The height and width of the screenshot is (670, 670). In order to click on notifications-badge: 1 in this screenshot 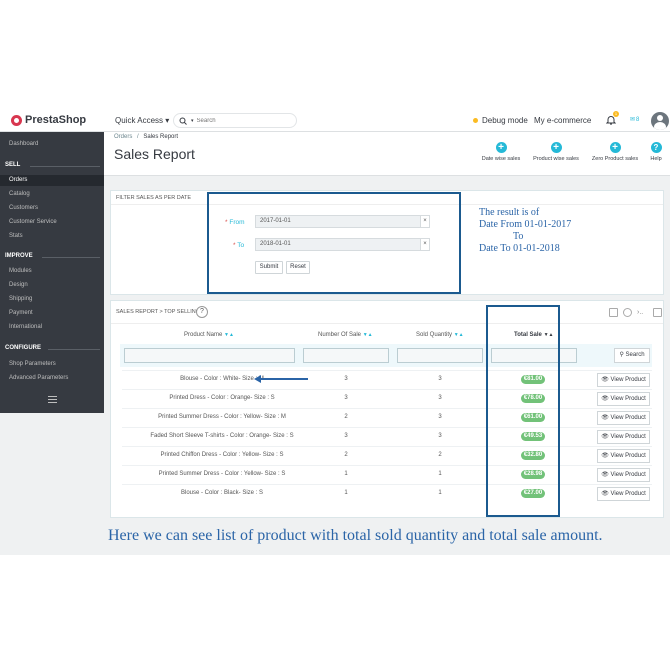, I will do `click(616, 114)`.